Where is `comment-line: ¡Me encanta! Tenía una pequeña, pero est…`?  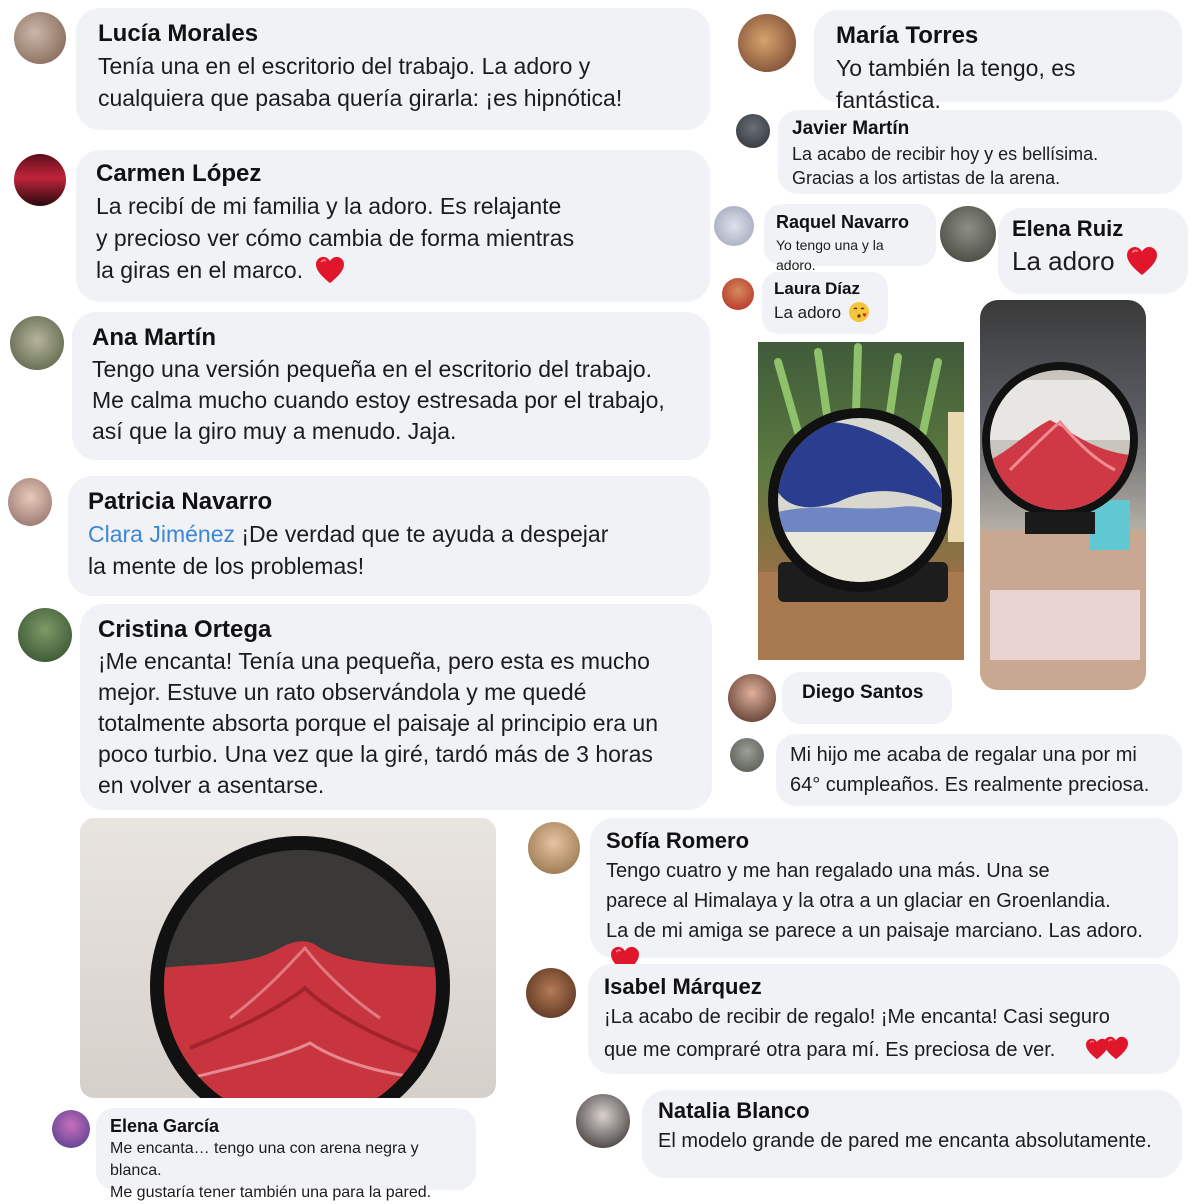 comment-line: ¡Me encanta! Tenía una pequeña, pero est… is located at coordinates (374, 661).